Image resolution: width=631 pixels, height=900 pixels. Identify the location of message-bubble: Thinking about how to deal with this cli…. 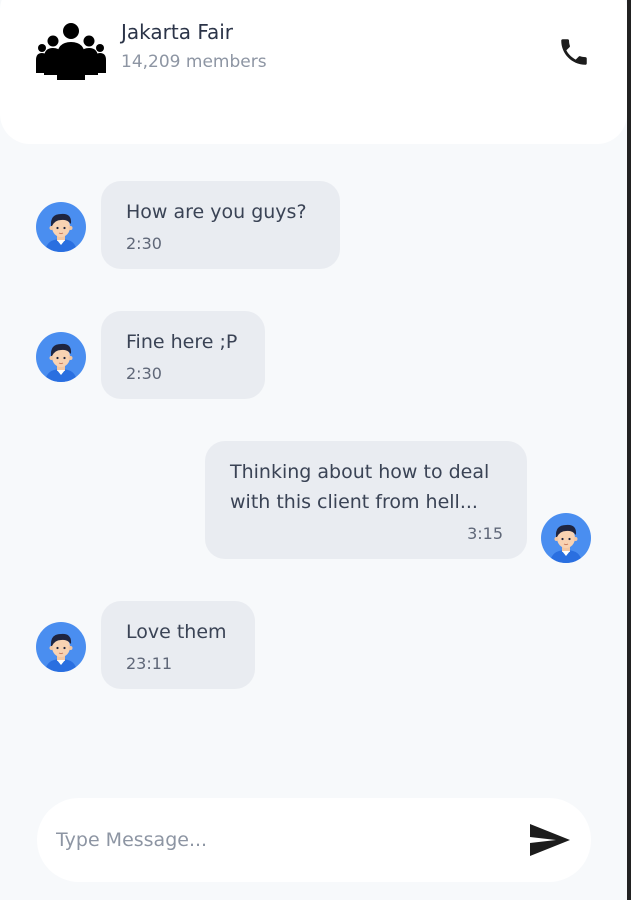
(366, 500).